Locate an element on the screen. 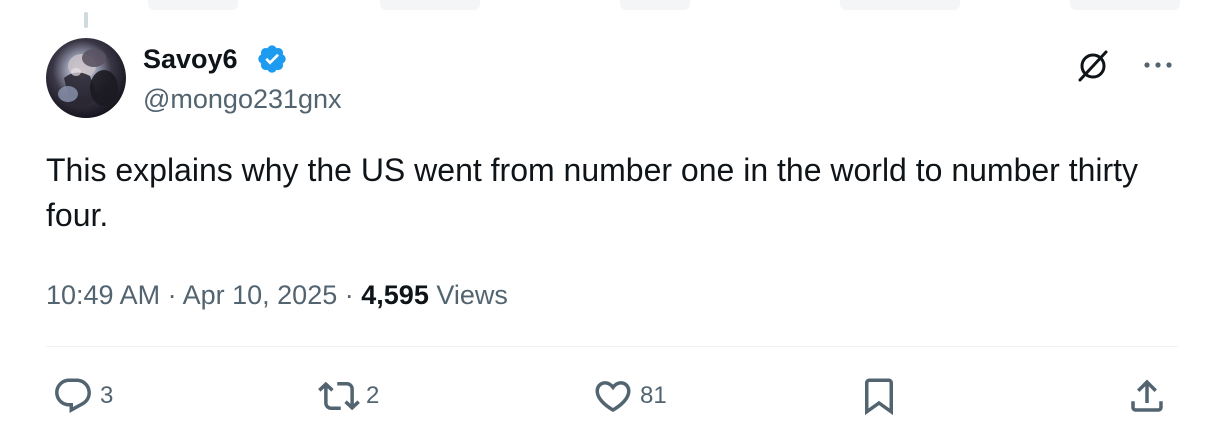 The height and width of the screenshot is (436, 1214). share-icon is located at coordinates (1147, 395).